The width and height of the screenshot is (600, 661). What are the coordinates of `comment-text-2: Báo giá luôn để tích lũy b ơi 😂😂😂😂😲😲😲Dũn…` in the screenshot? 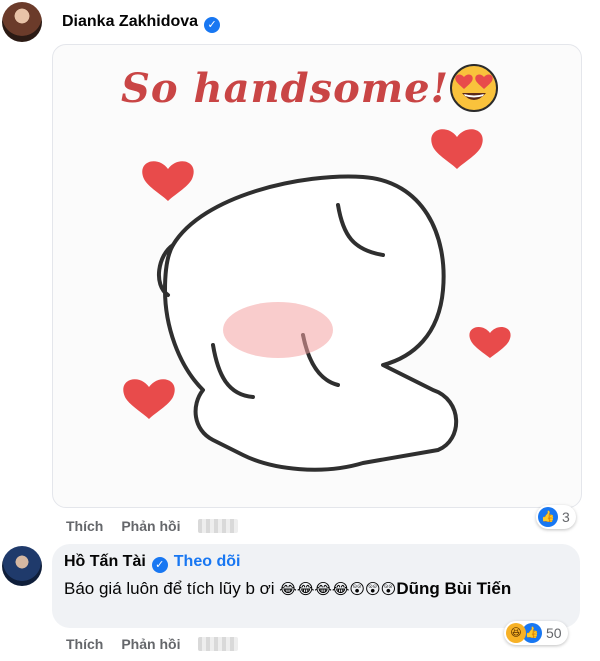 It's located at (314, 589).